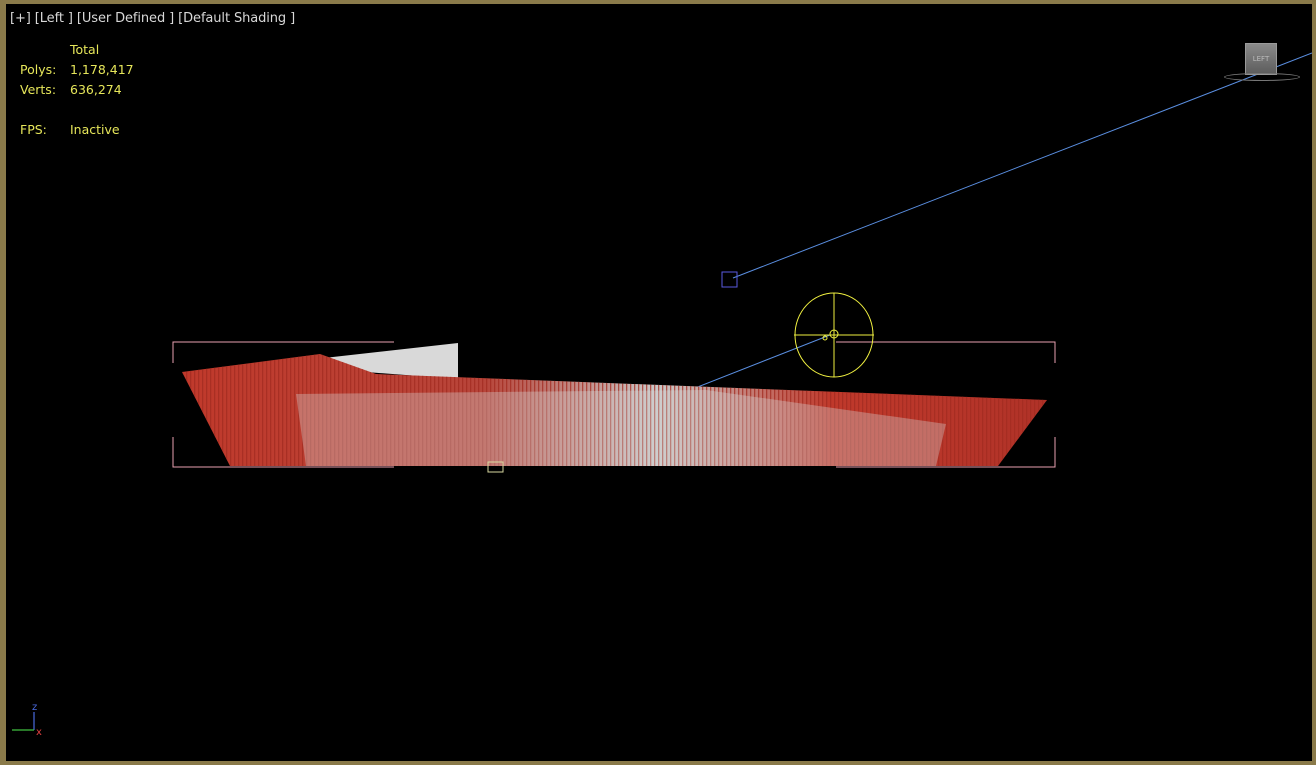 Image resolution: width=1316 pixels, height=765 pixels. What do you see at coordinates (729, 279) in the screenshot?
I see `light-target-handle` at bounding box center [729, 279].